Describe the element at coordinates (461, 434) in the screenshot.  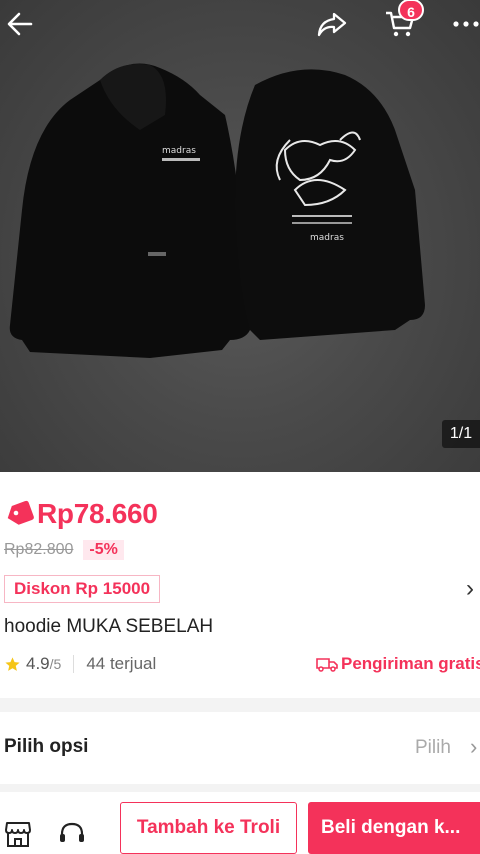
I see `image-counter: 1/1` at that location.